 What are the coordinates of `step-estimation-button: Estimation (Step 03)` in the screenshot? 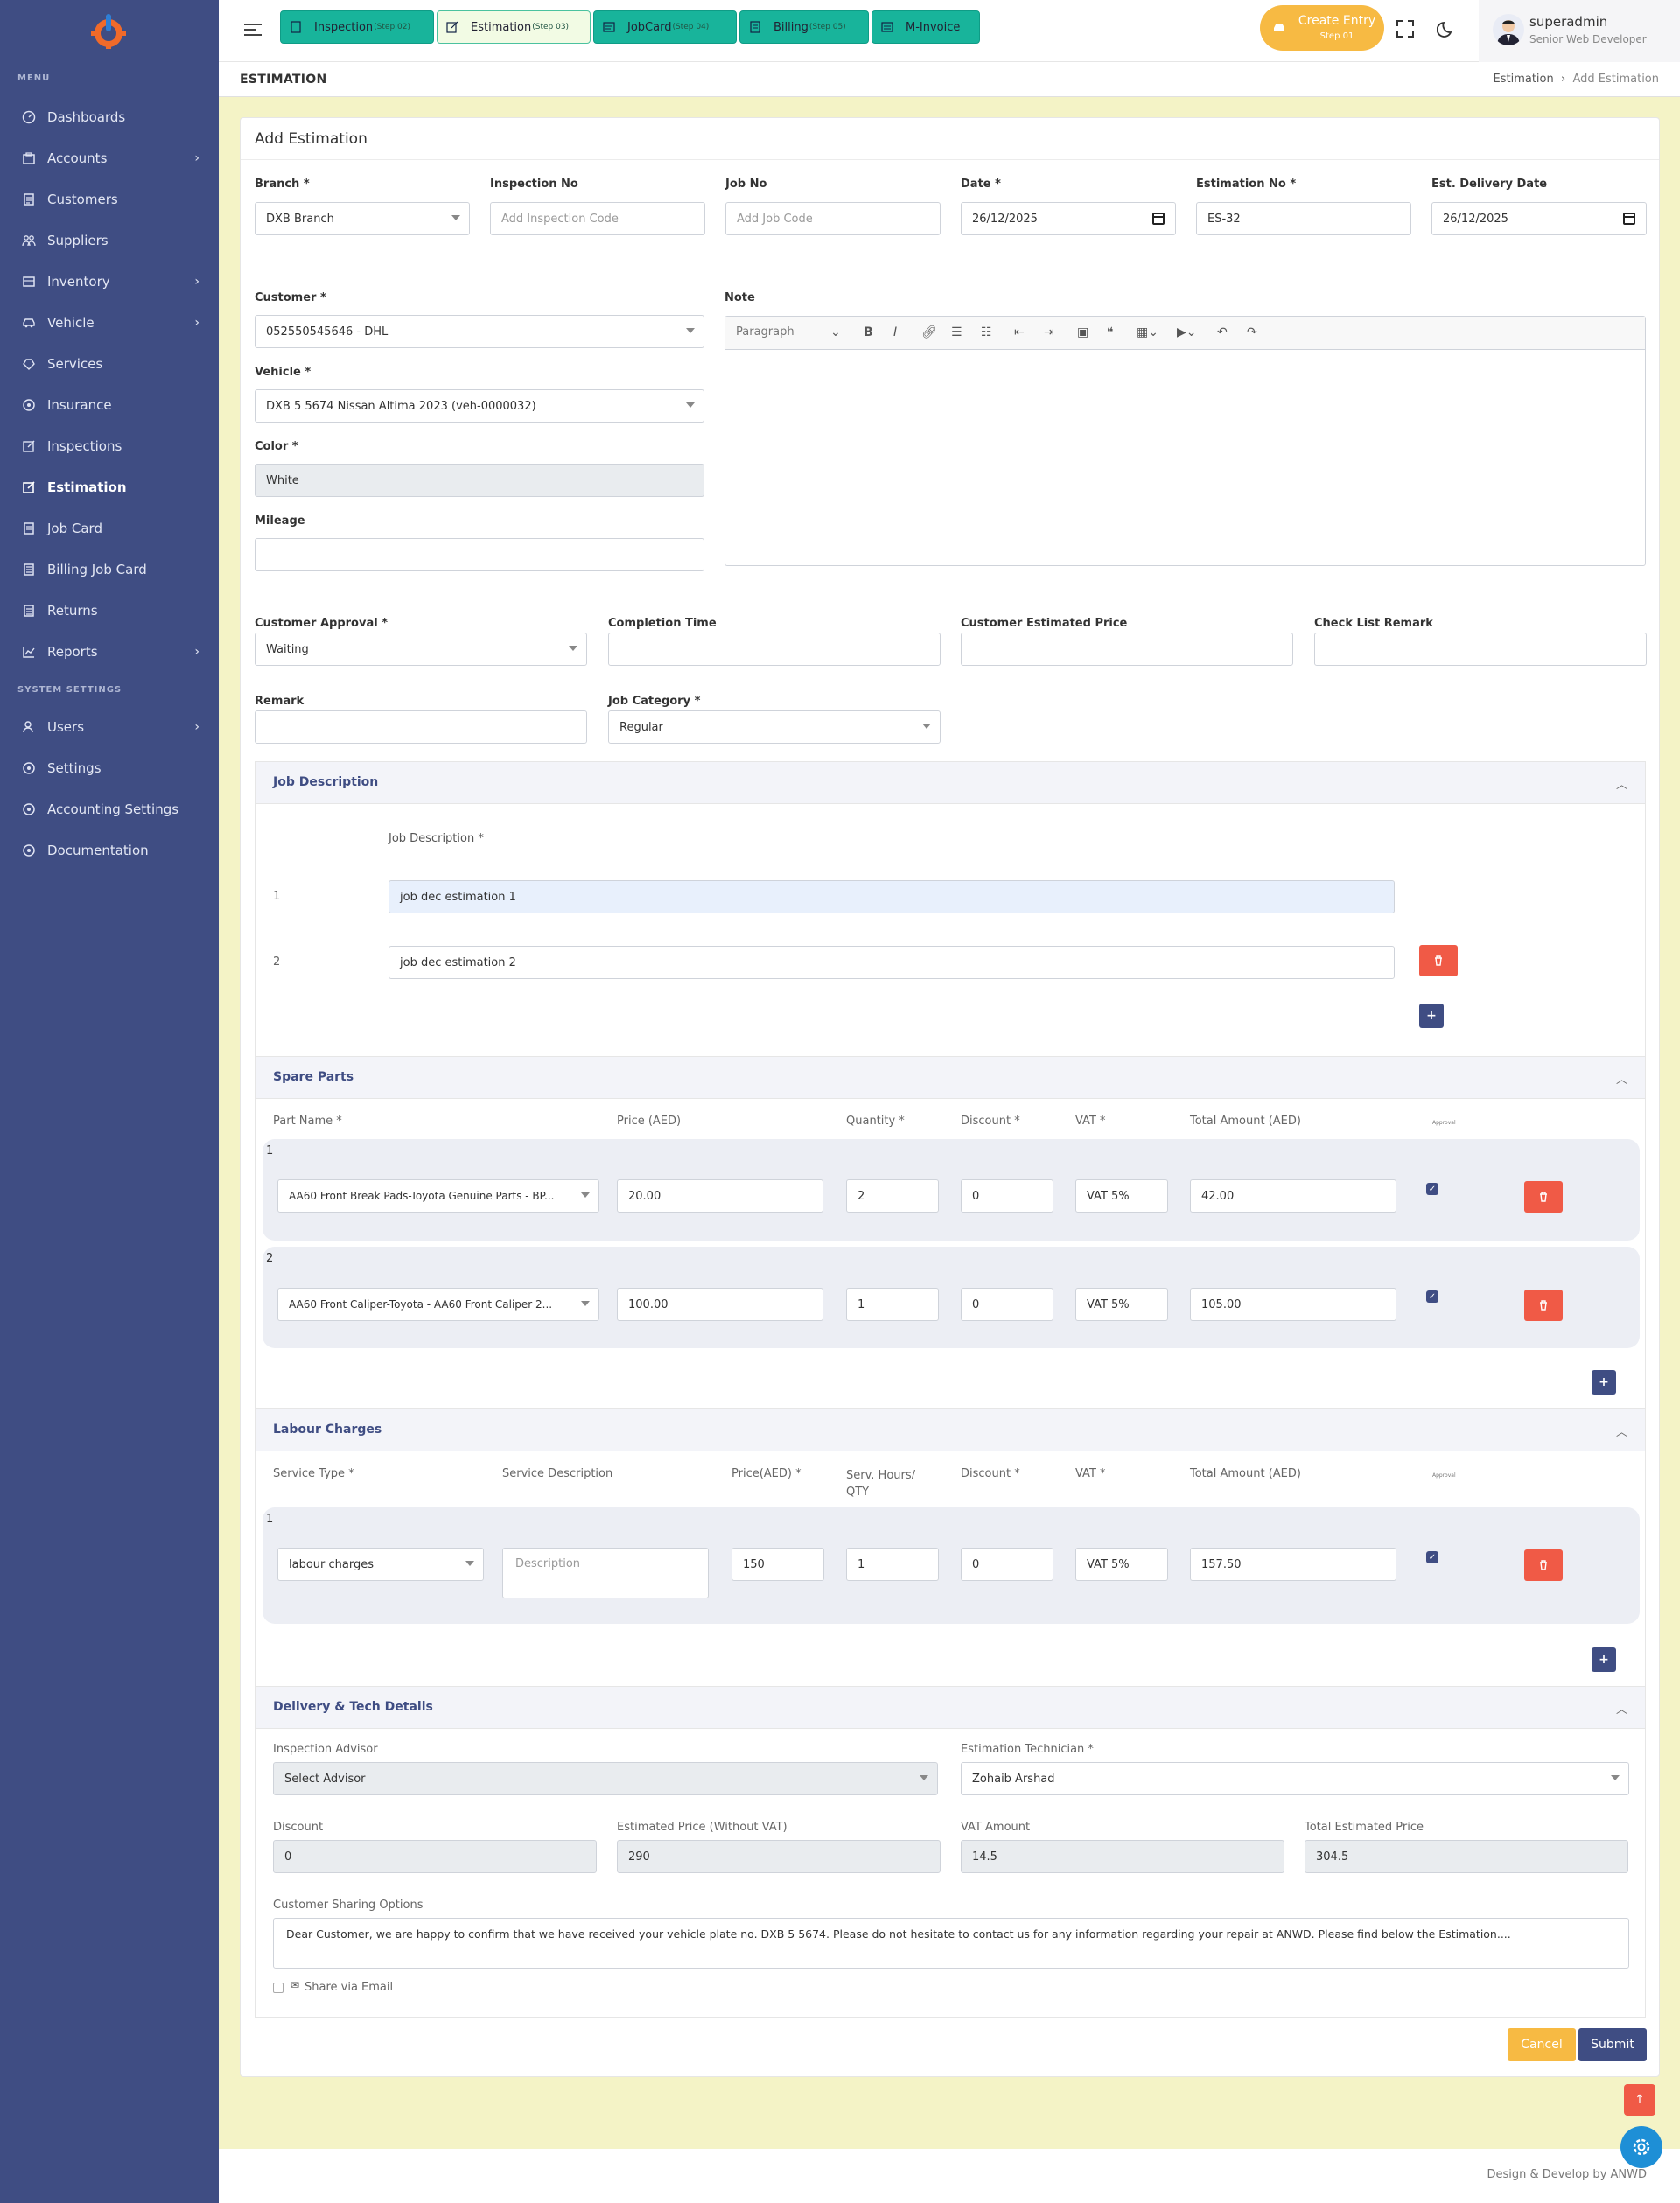 It's located at (514, 27).